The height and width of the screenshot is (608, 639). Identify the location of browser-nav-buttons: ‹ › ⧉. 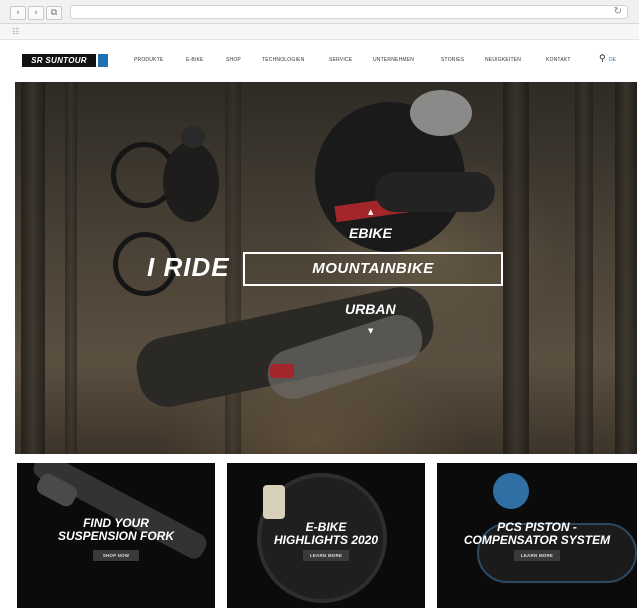
(36, 13).